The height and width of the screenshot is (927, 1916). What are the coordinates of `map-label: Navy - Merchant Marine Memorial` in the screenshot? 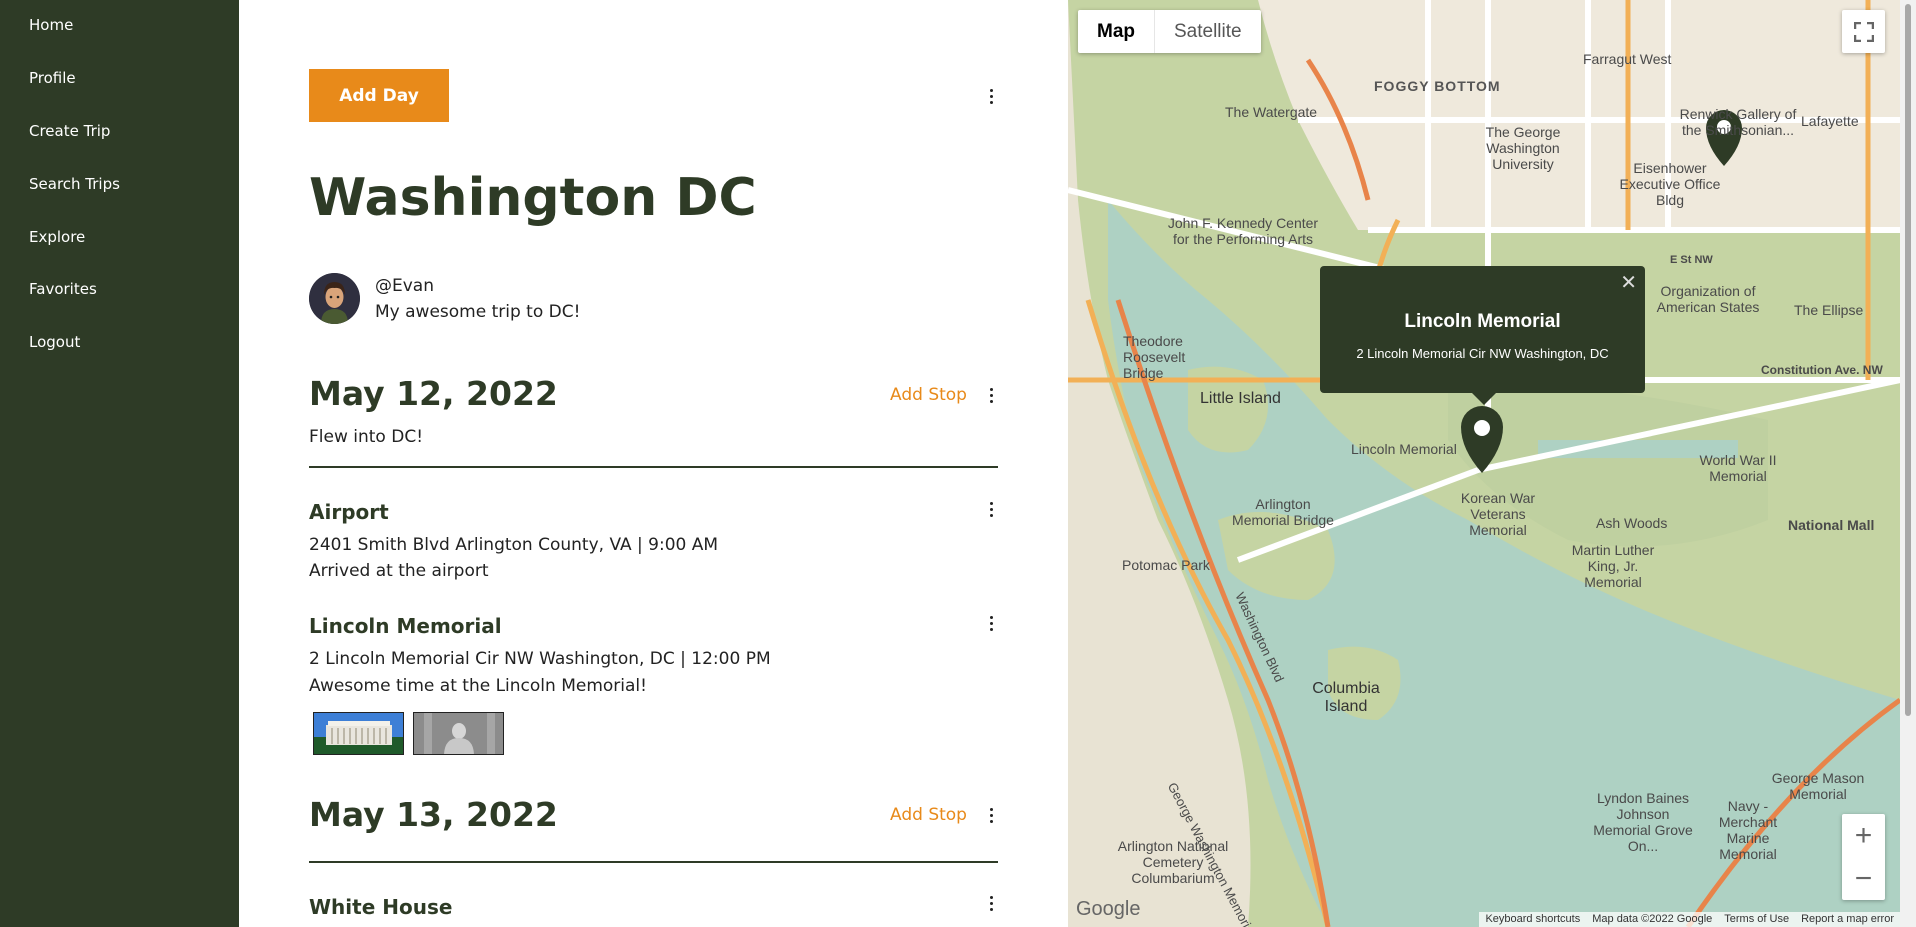 It's located at (1748, 830).